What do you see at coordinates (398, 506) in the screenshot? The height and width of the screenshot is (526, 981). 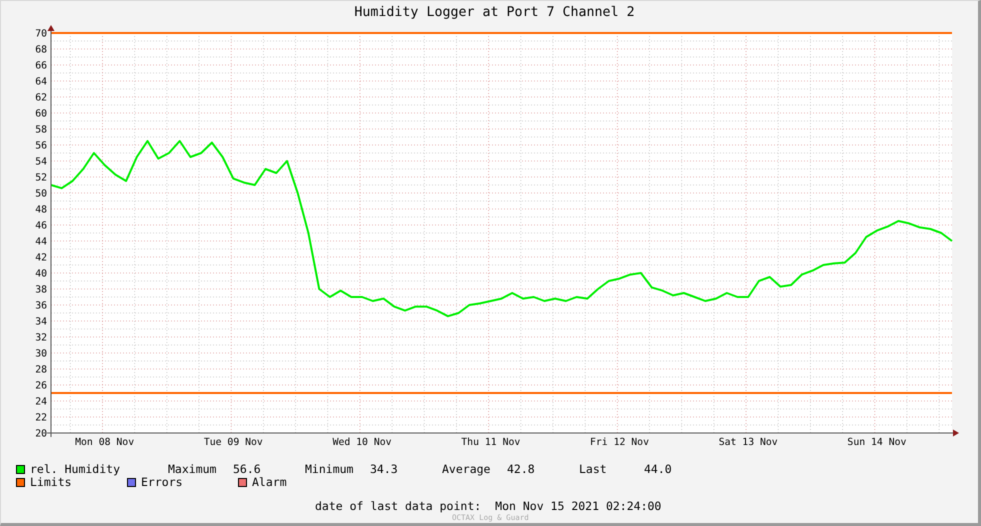 I see `last-point-label: date of last data point:` at bounding box center [398, 506].